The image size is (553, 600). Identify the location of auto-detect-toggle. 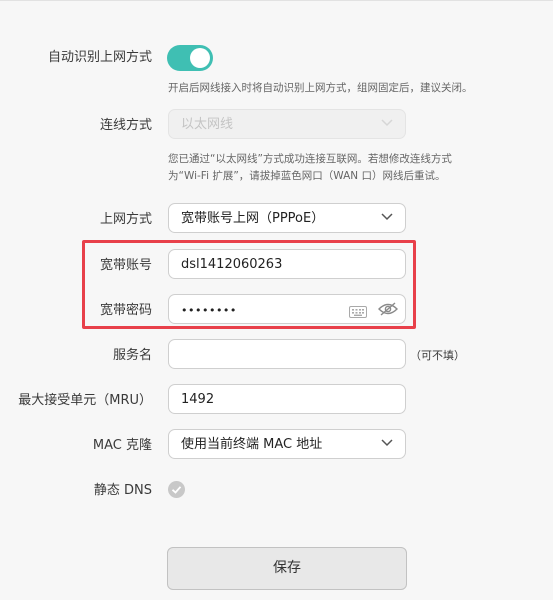
(190, 58).